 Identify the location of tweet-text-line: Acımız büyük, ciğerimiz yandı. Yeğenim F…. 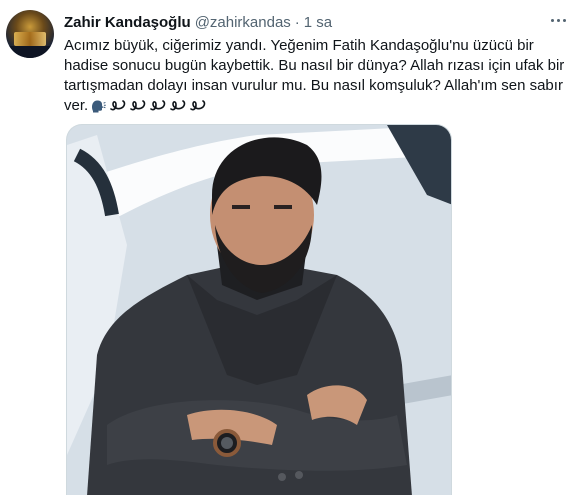
(299, 45).